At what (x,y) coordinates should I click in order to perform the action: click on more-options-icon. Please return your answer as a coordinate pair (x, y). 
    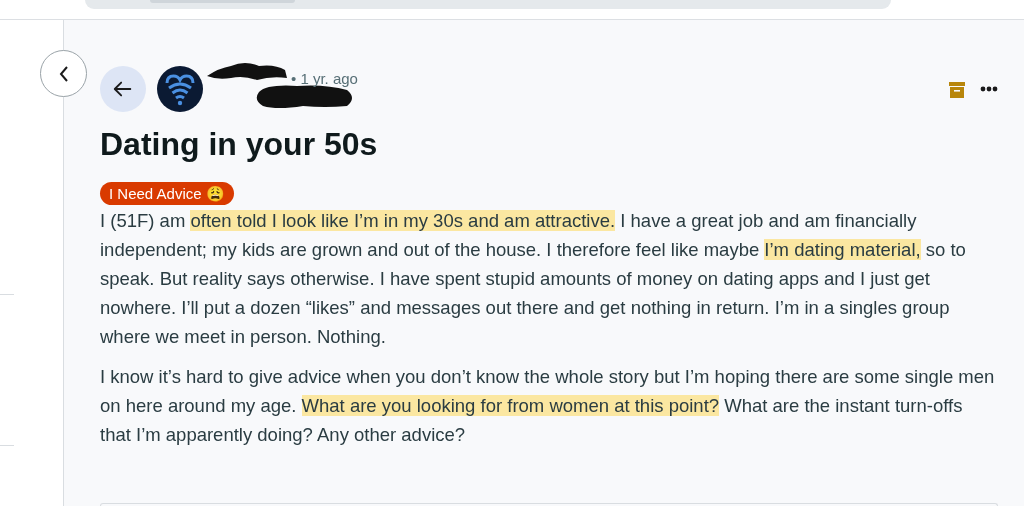
    Looking at the image, I should click on (989, 89).